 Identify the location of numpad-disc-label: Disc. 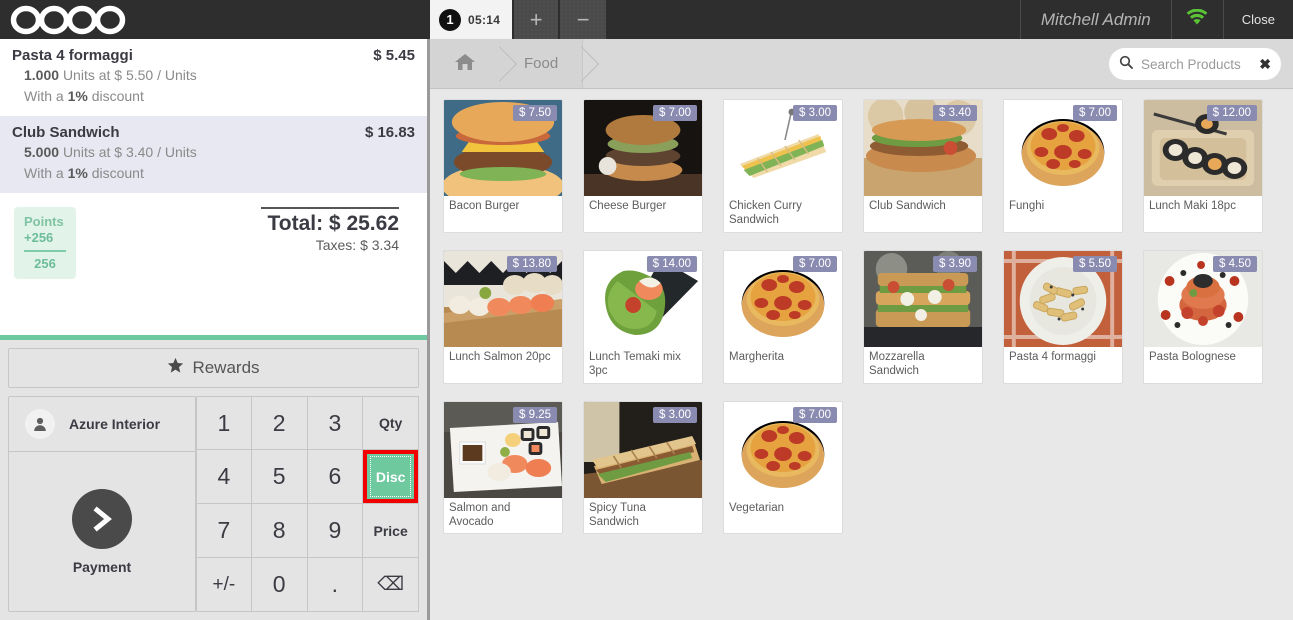
(390, 476).